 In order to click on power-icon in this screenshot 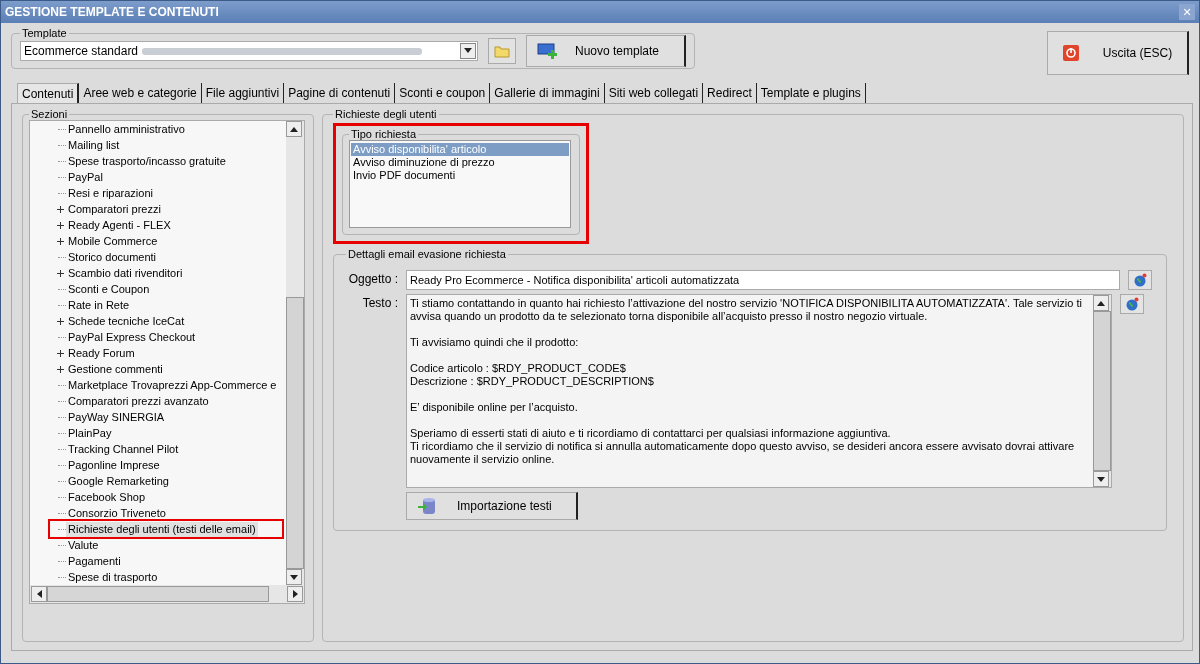, I will do `click(1070, 53)`.